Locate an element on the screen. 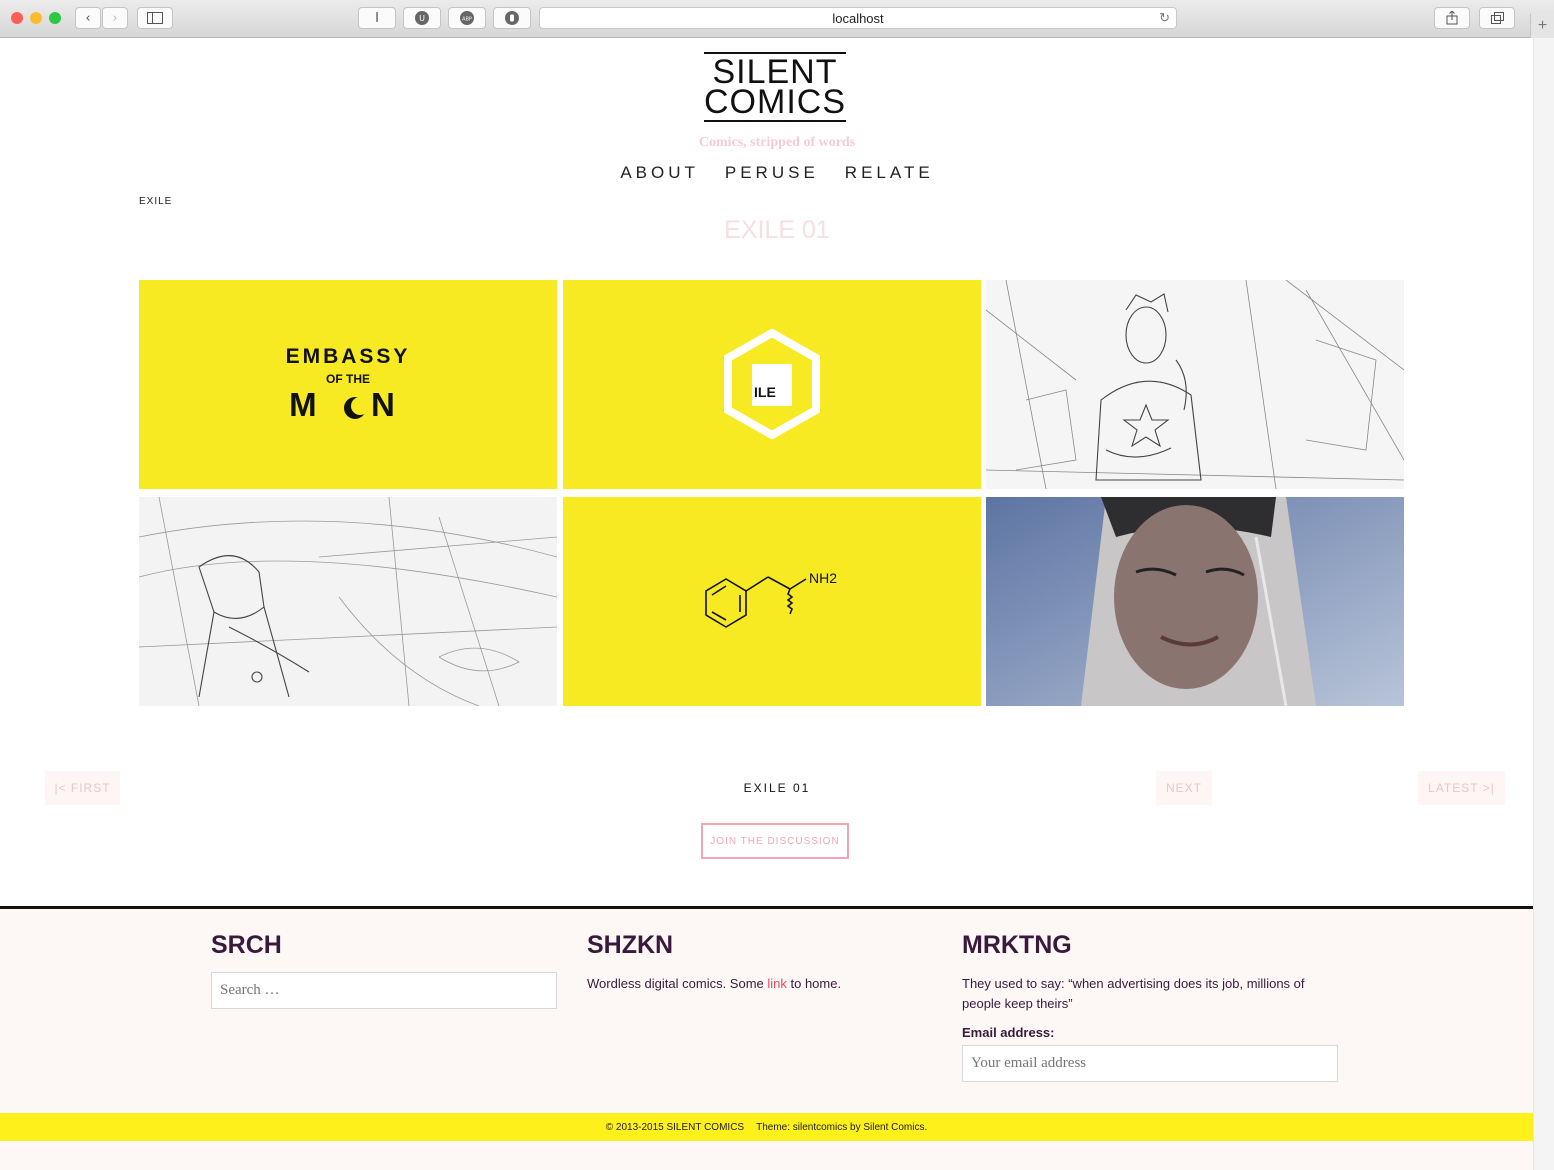  adblock-icon: ABP is located at coordinates (467, 18).